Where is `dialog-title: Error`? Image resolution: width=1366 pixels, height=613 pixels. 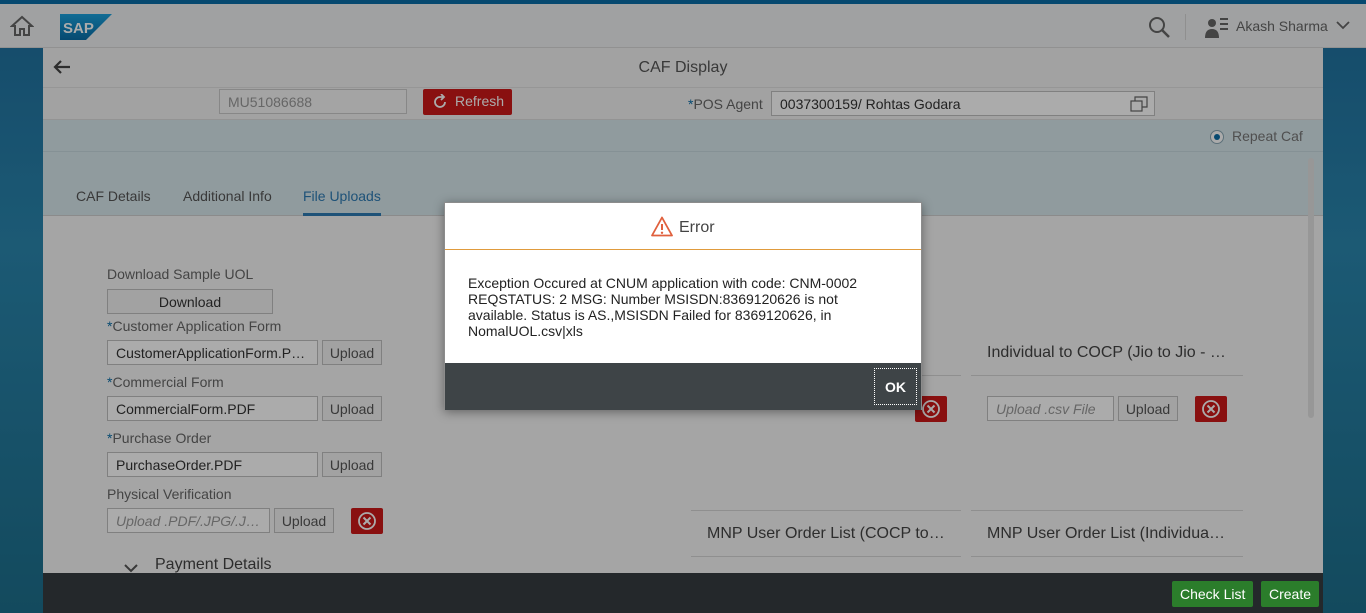
dialog-title: Error is located at coordinates (697, 227).